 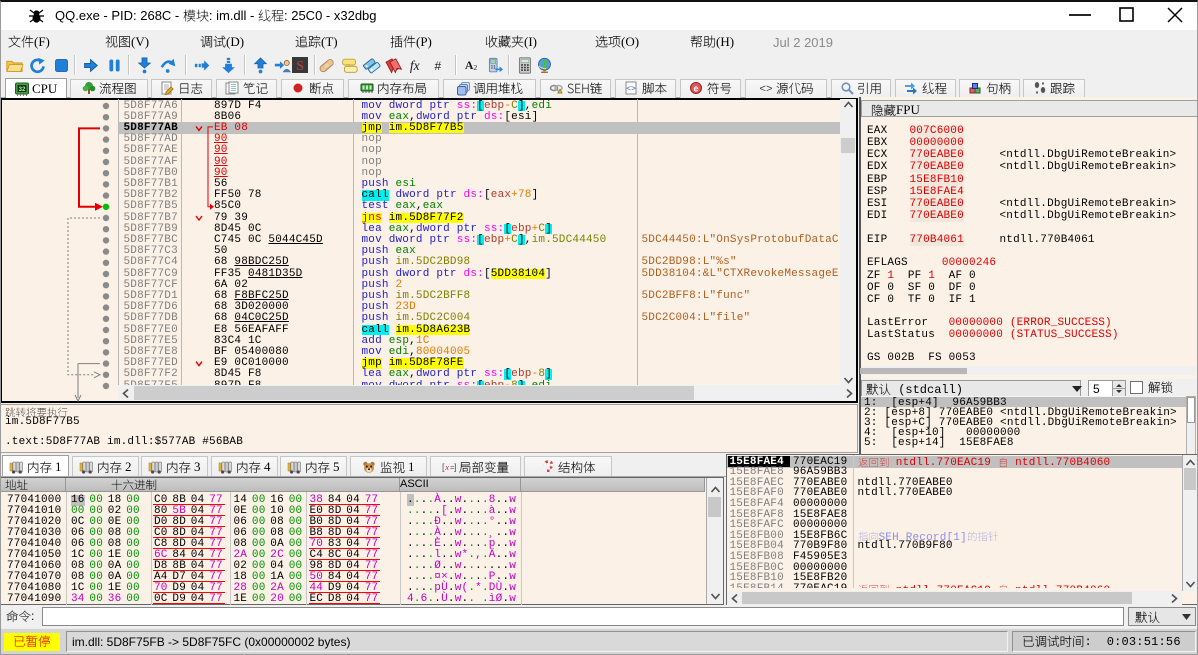 What do you see at coordinates (446, 467) in the screenshot?
I see `svg-text: x` at bounding box center [446, 467].